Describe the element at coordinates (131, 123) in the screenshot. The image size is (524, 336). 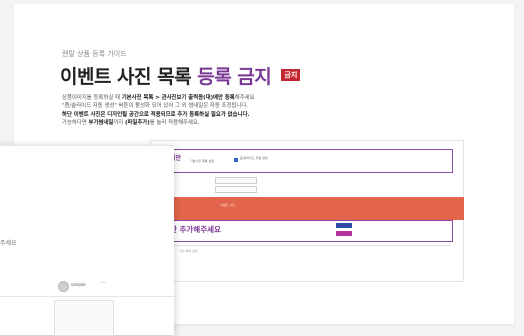
I see `desc-line-4: 가능하다면 부가썸네일까지 (파일추가)를 눌러 적용해주세요.` at that location.